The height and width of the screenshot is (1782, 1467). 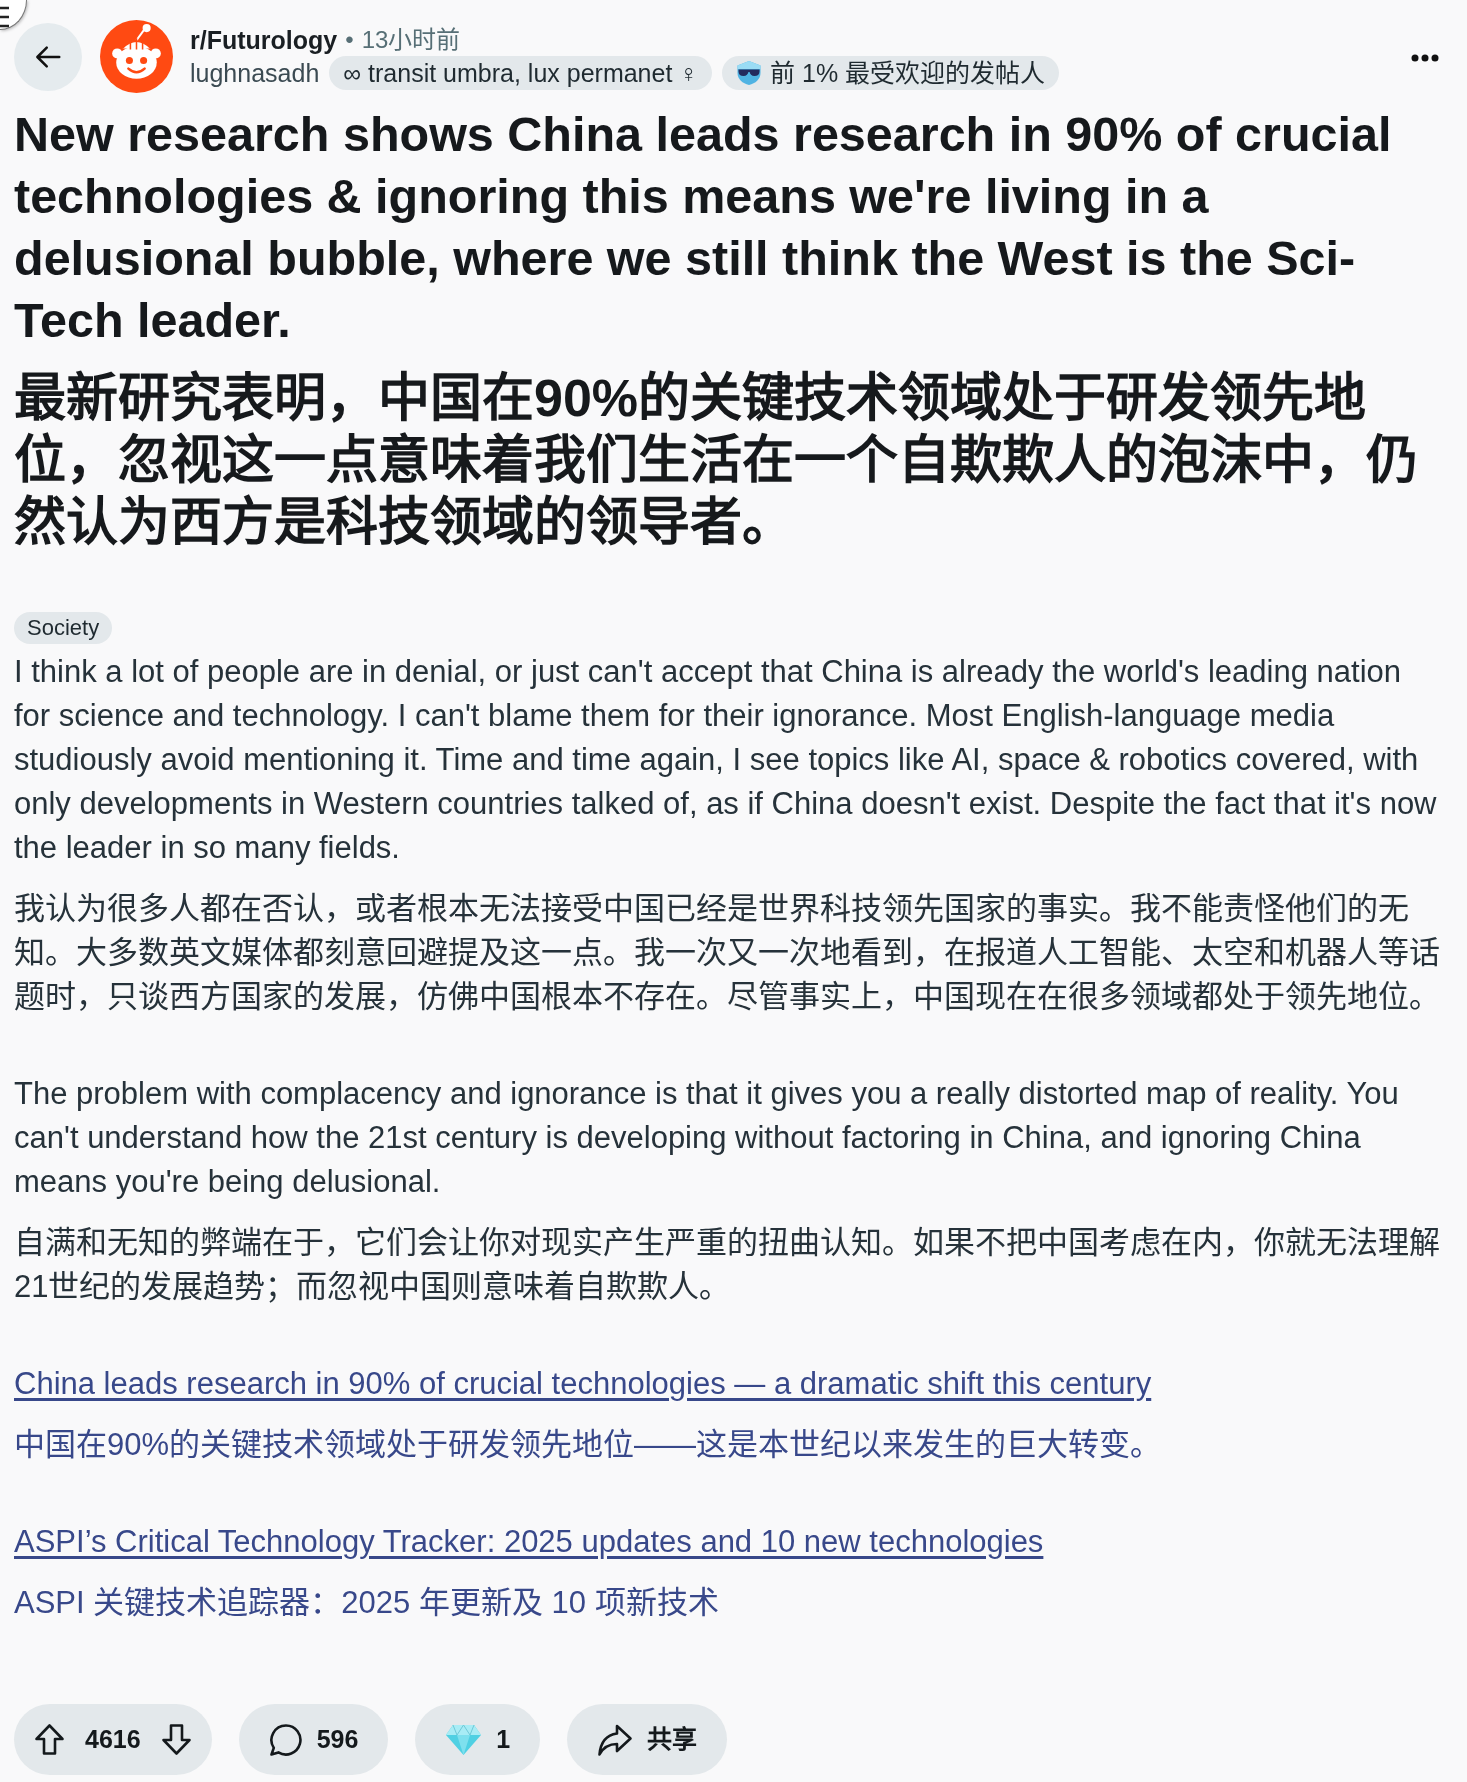 What do you see at coordinates (49, 1739) in the screenshot?
I see `upvote-icon` at bounding box center [49, 1739].